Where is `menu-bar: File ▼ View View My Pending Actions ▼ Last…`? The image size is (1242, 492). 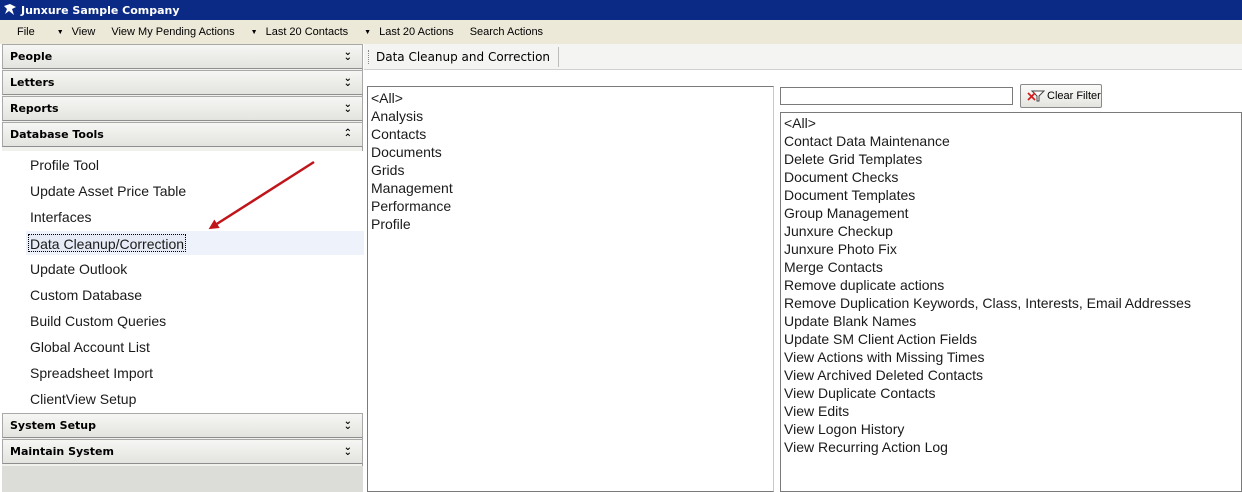
menu-bar: File ▼ View View My Pending Actions ▼ Last… is located at coordinates (621, 32).